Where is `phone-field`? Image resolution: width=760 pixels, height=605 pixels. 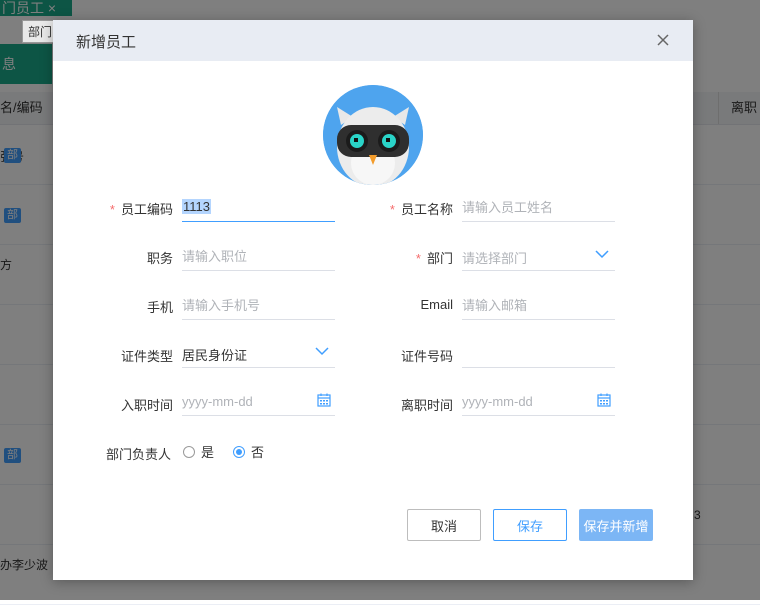 phone-field is located at coordinates (258, 306).